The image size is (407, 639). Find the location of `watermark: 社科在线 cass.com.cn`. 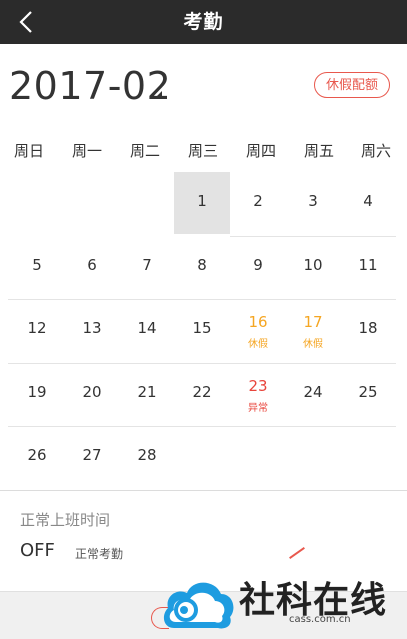

watermark: 社科在线 cass.com.cn is located at coordinates (283, 604).